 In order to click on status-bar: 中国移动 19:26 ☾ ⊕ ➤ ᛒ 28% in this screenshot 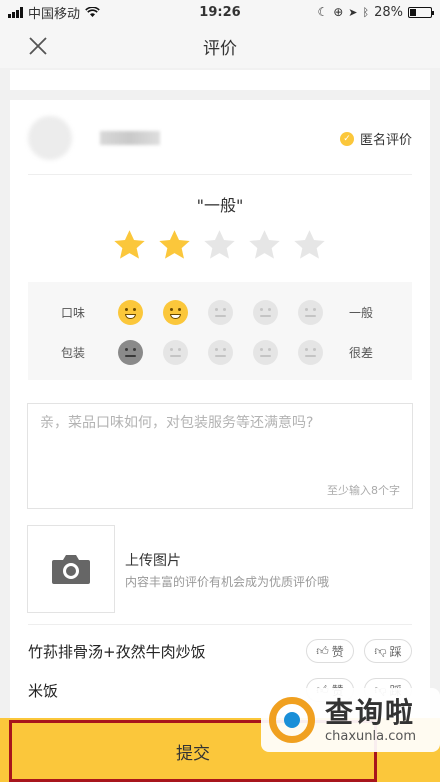, I will do `click(220, 12)`.